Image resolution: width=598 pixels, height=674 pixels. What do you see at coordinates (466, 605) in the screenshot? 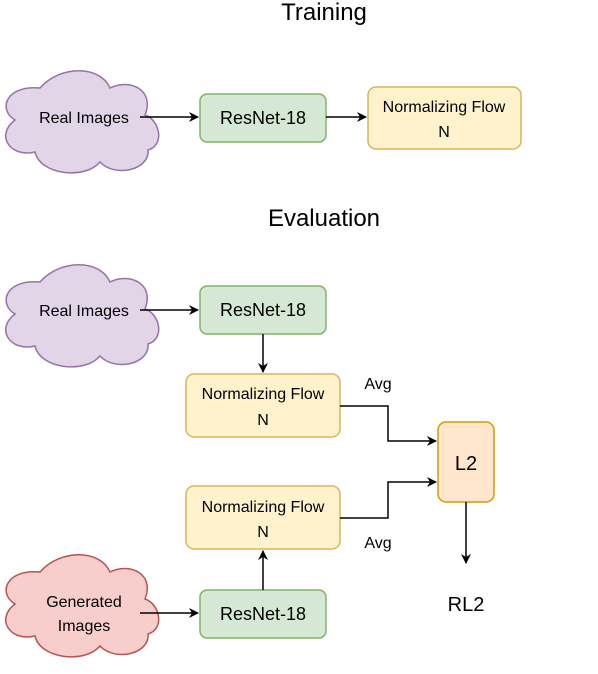
I see `rl2-output-label: RL2` at bounding box center [466, 605].